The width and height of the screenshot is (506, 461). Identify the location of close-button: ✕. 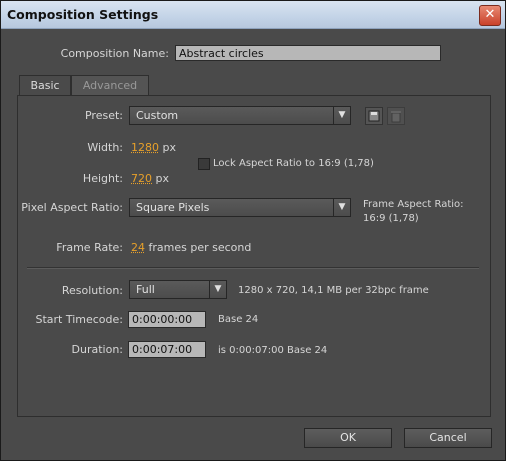
(490, 15).